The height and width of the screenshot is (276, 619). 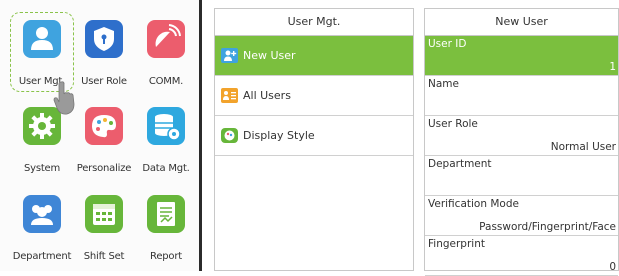 What do you see at coordinates (166, 256) in the screenshot?
I see `menu-tile-label: Report` at bounding box center [166, 256].